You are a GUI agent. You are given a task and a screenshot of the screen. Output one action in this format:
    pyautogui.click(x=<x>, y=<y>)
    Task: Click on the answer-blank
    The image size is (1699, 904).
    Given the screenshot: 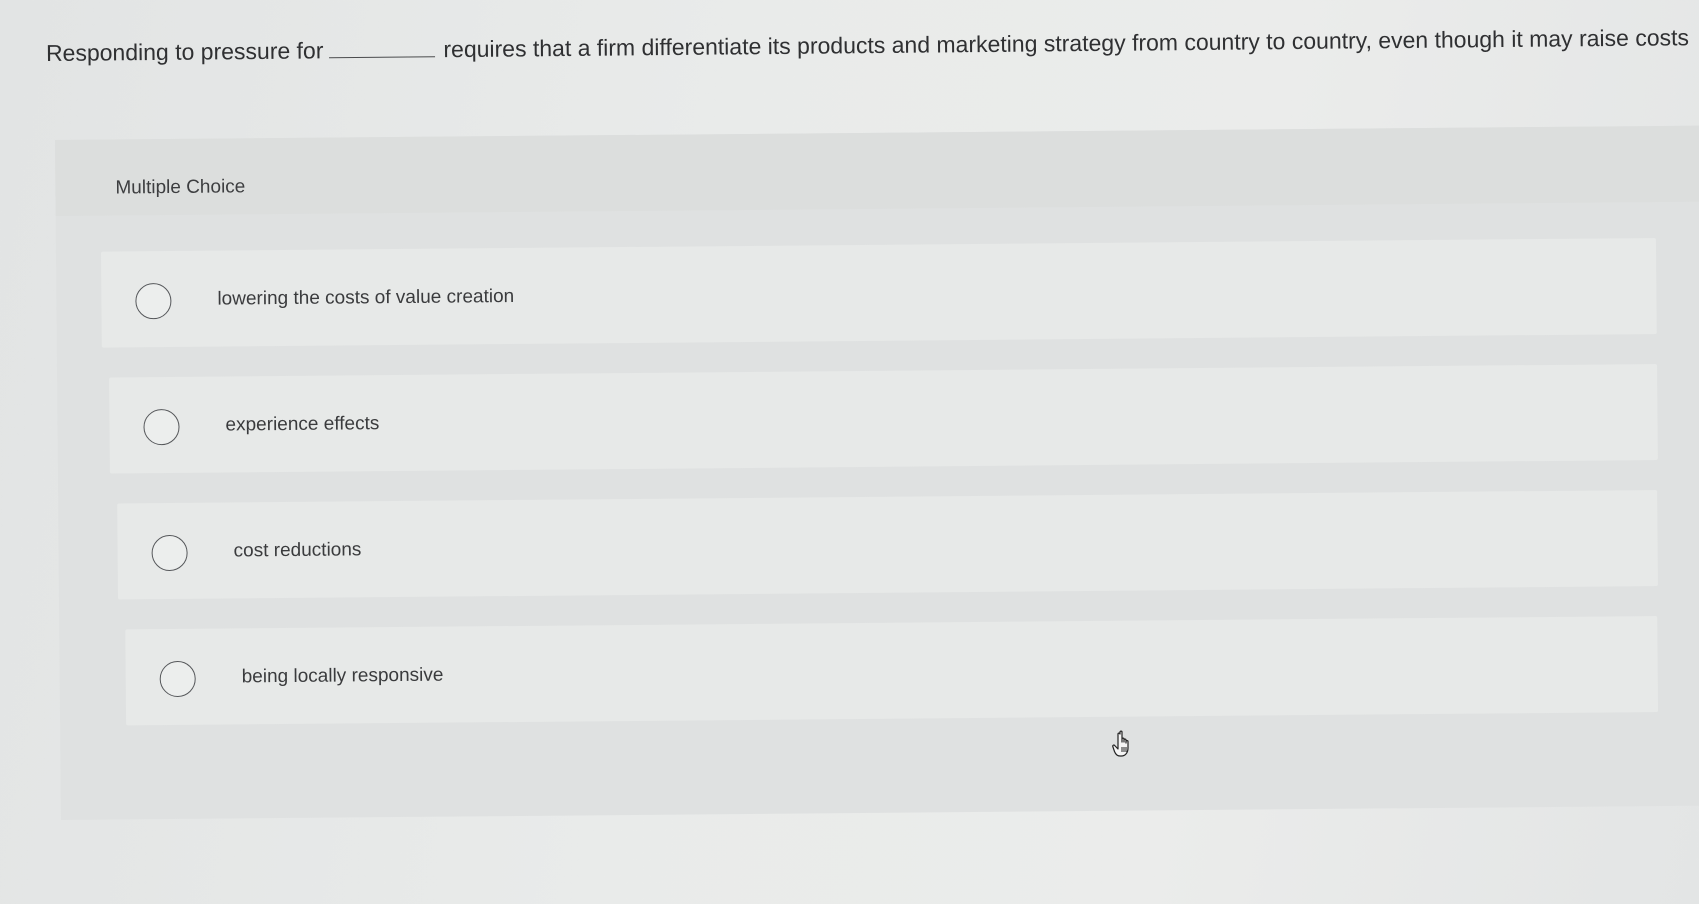 What is the action you would take?
    pyautogui.click(x=382, y=57)
    